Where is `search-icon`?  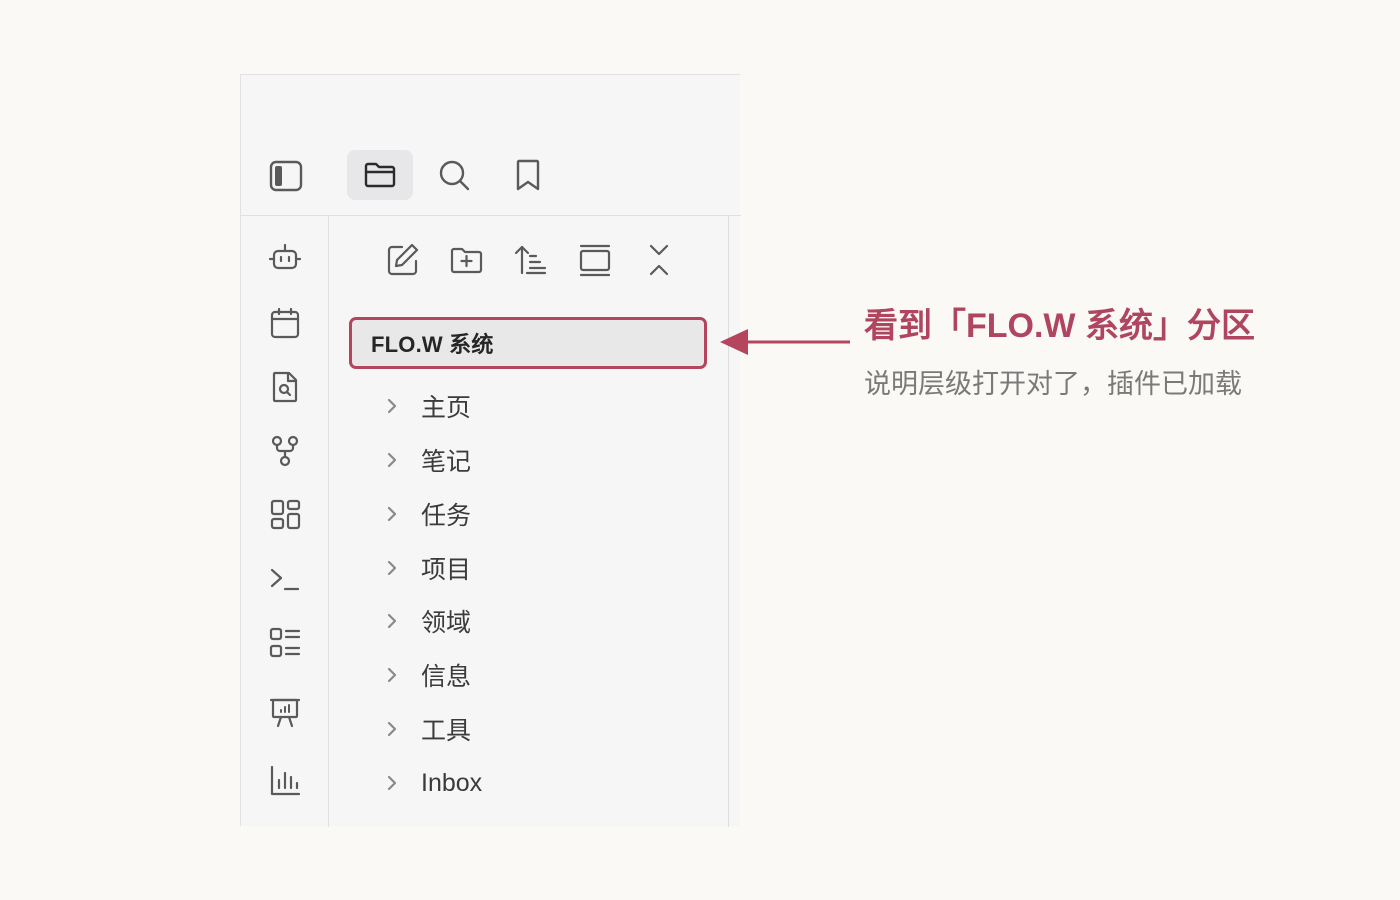 search-icon is located at coordinates (454, 175).